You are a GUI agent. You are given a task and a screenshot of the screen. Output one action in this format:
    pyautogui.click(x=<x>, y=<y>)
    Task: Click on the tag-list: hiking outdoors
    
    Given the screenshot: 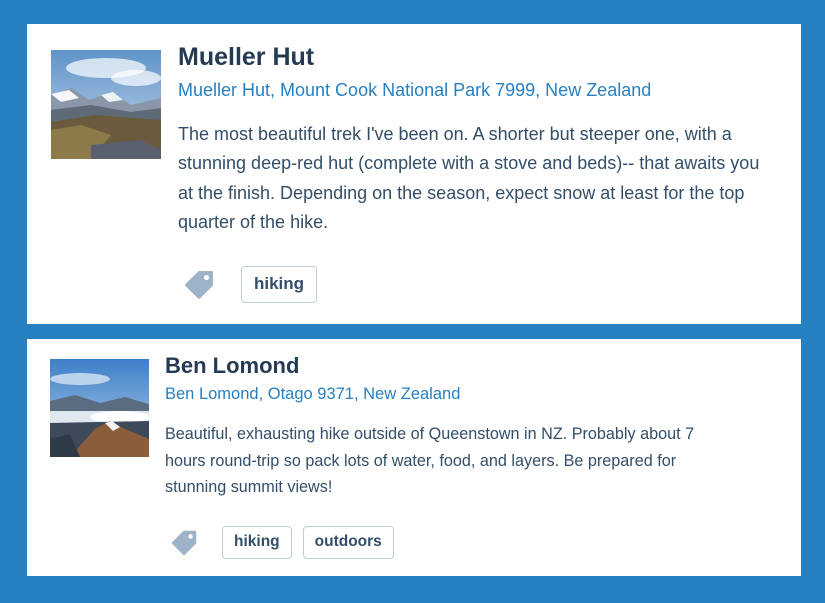 What is the action you would take?
    pyautogui.click(x=287, y=542)
    